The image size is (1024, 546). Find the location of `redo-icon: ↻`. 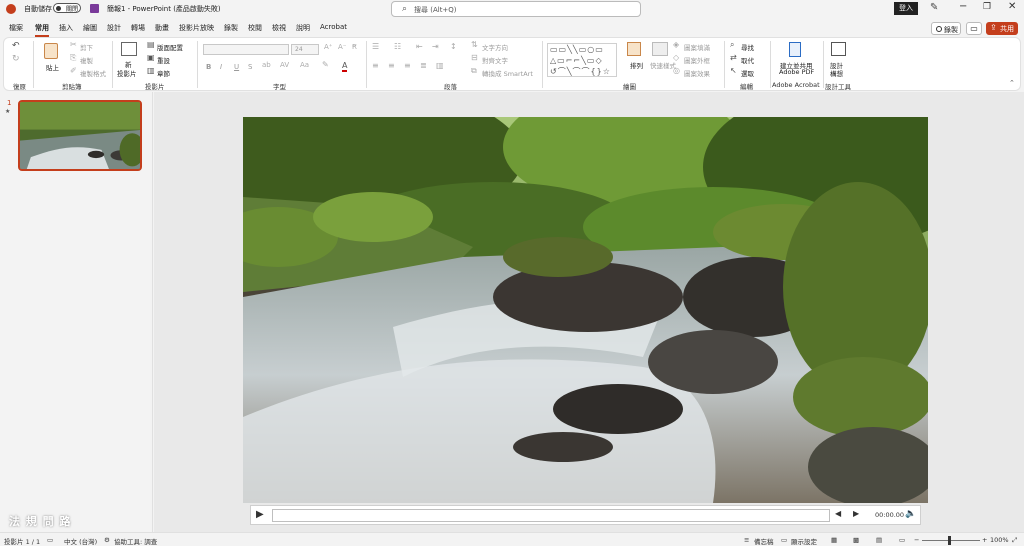

redo-icon: ↻ is located at coordinates (16, 59).